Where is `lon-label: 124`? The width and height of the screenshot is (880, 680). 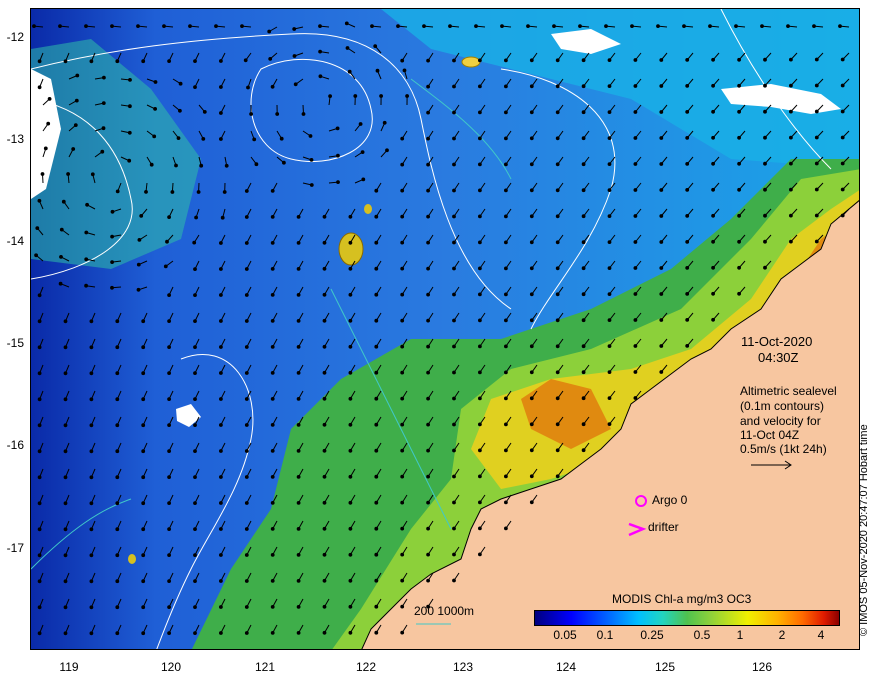 lon-label: 124 is located at coordinates (566, 667).